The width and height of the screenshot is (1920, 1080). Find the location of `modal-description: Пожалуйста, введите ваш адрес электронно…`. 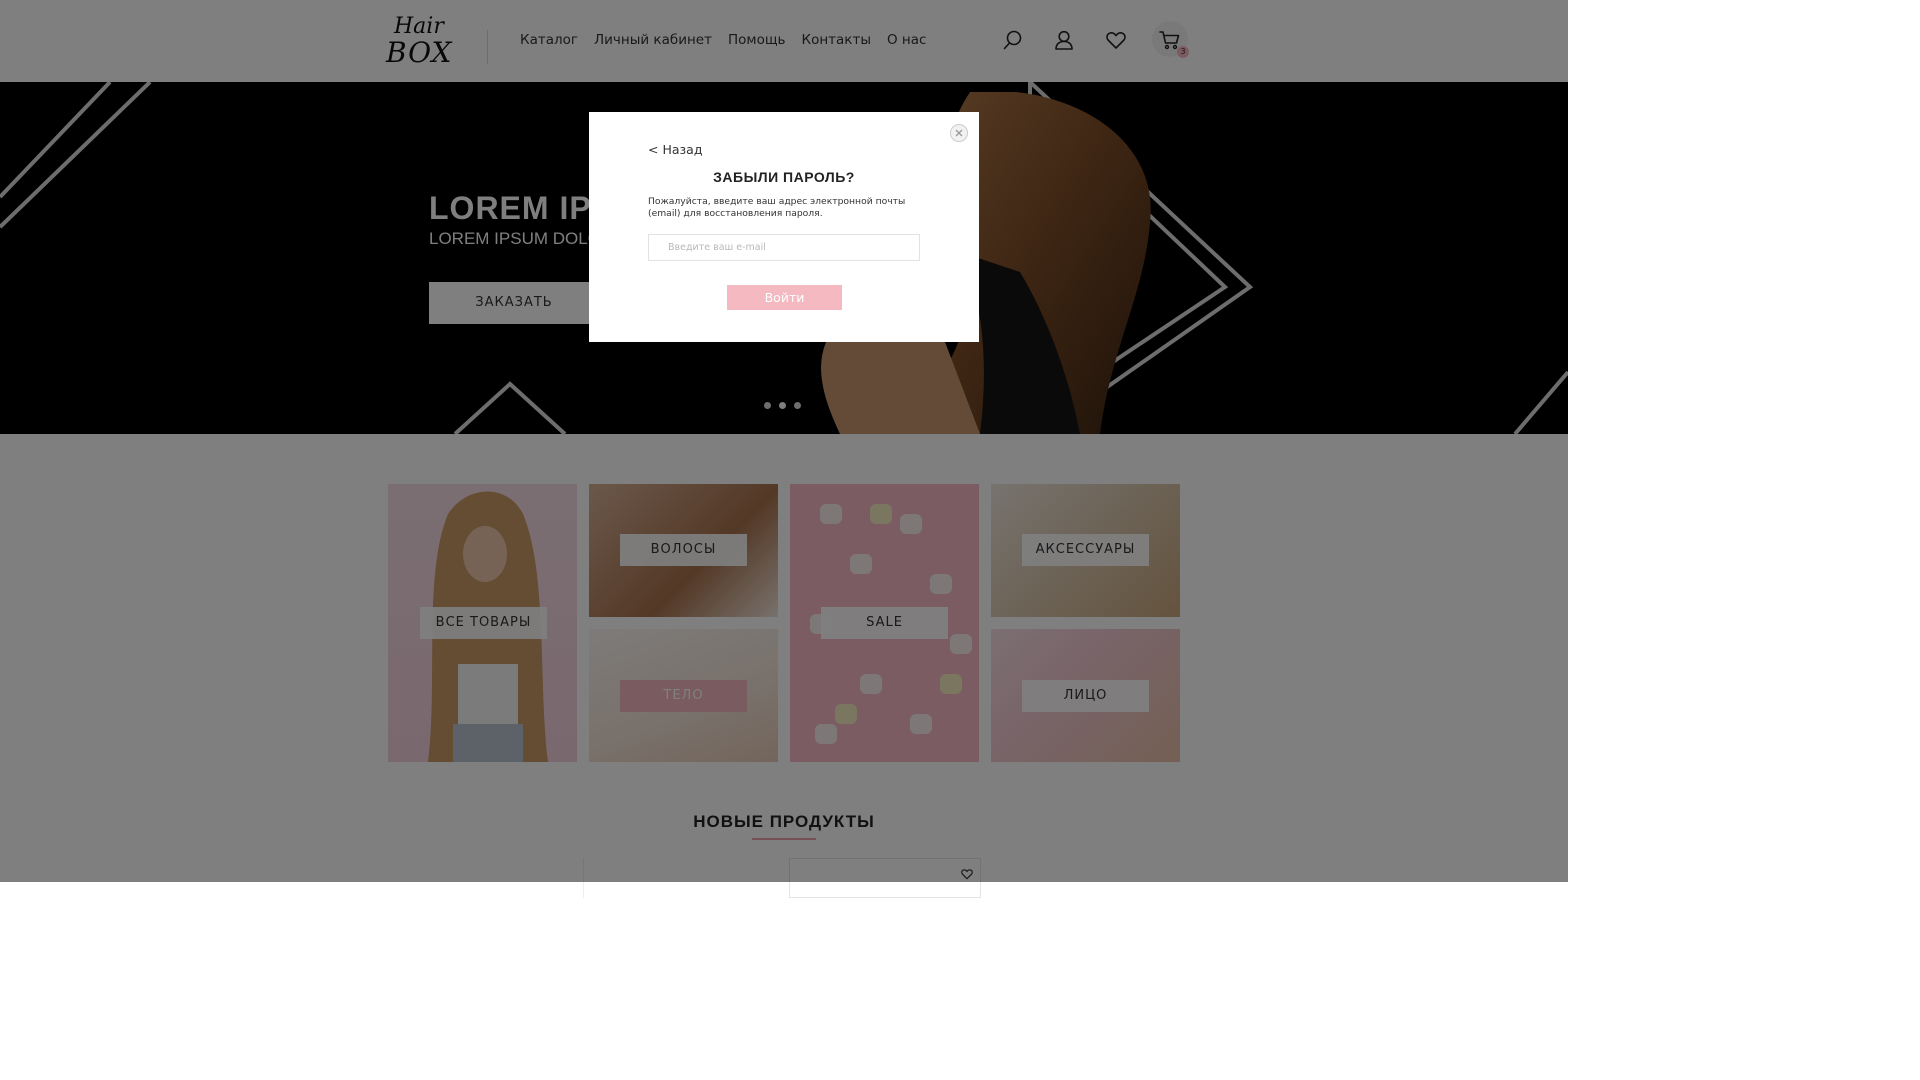

modal-description: Пожалуйста, введите ваш адрес электронно… is located at coordinates (777, 207).